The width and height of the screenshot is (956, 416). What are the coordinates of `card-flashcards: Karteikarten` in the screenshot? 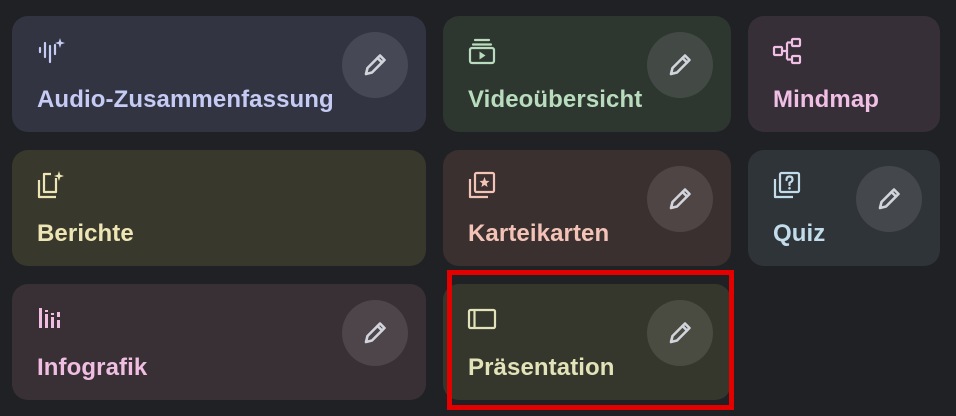 It's located at (587, 208).